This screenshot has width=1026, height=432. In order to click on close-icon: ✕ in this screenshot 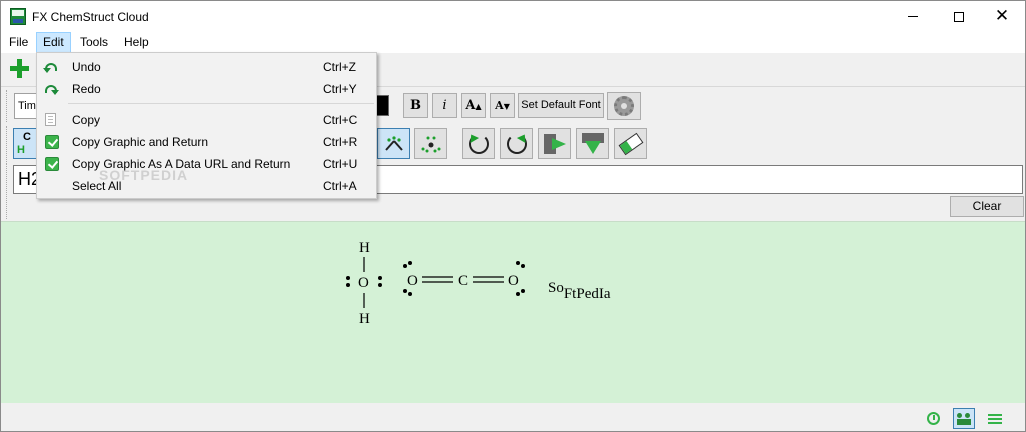, I will do `click(1002, 16)`.